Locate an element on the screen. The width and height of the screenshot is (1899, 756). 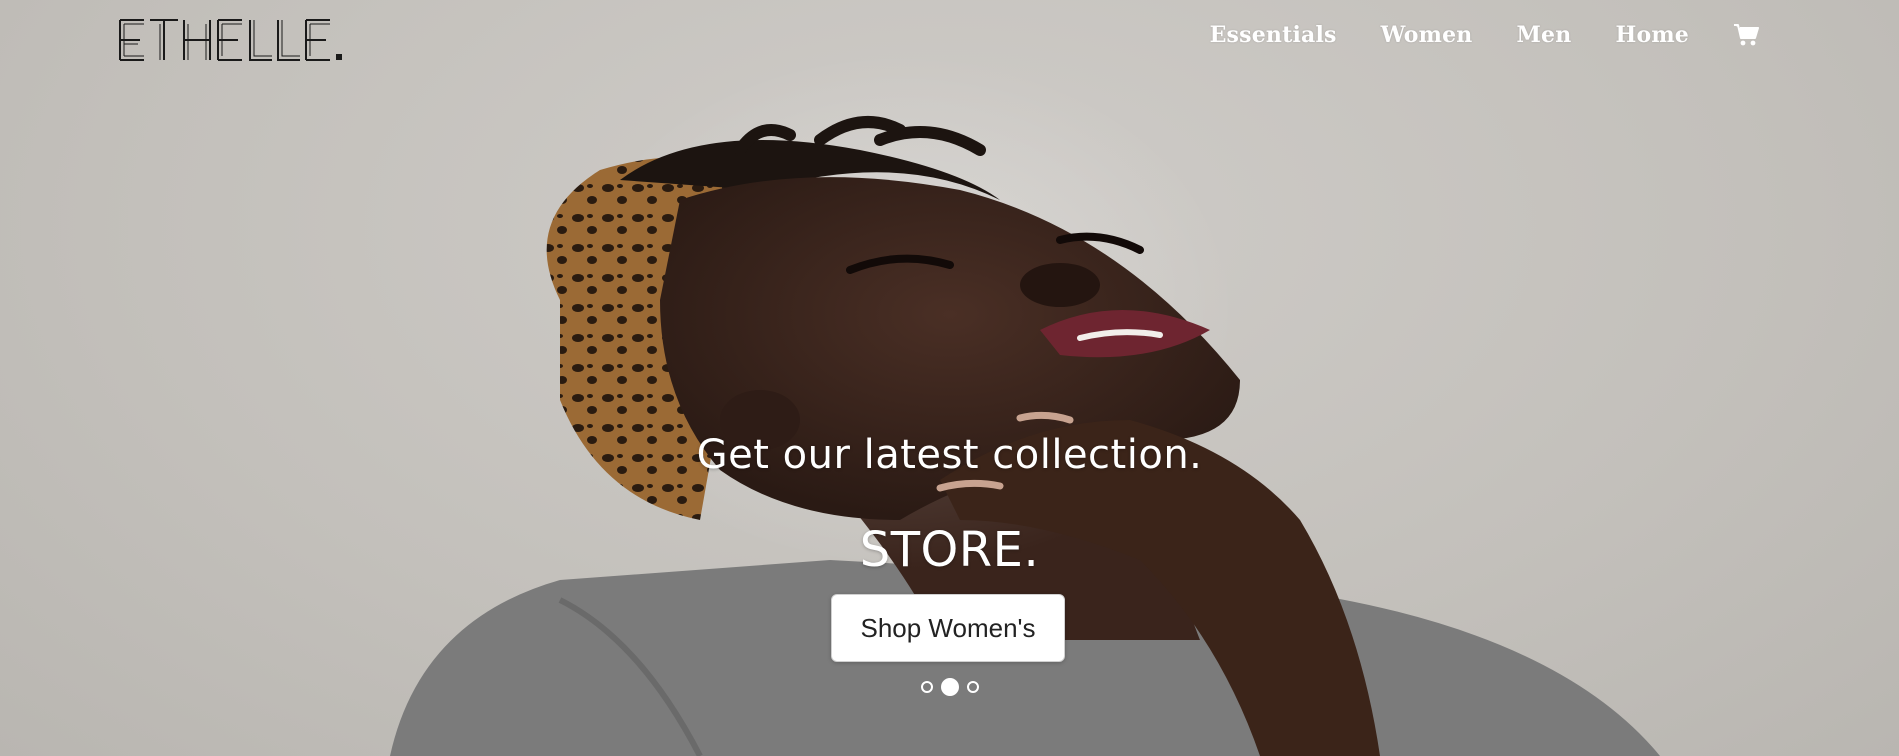
nav-link-women: Women is located at coordinates (1427, 35).